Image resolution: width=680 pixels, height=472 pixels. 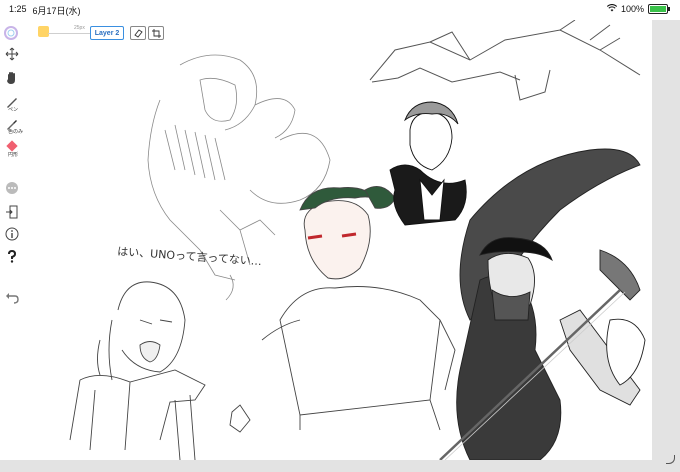 I want to click on status-date: 6月17日(水), so click(x=56, y=11).